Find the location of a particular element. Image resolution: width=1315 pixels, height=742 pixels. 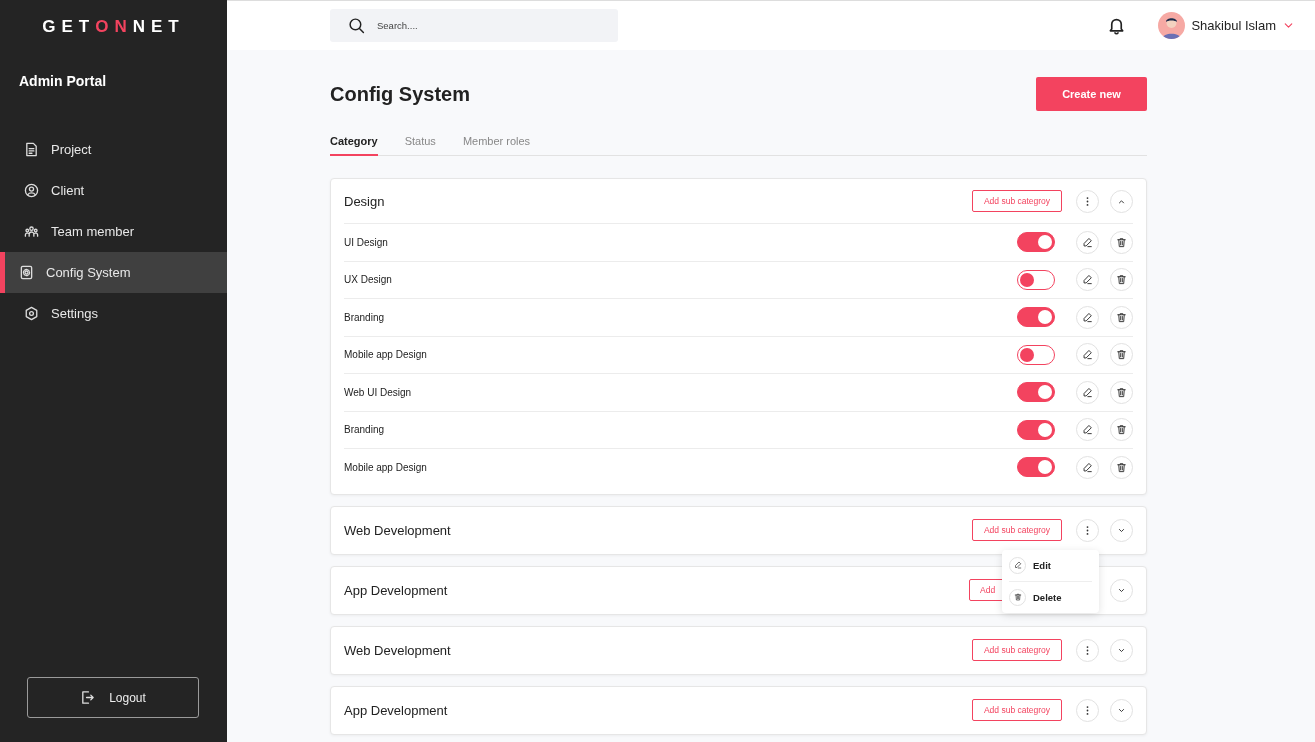

sidebar-item: Project is located at coordinates (113, 149).